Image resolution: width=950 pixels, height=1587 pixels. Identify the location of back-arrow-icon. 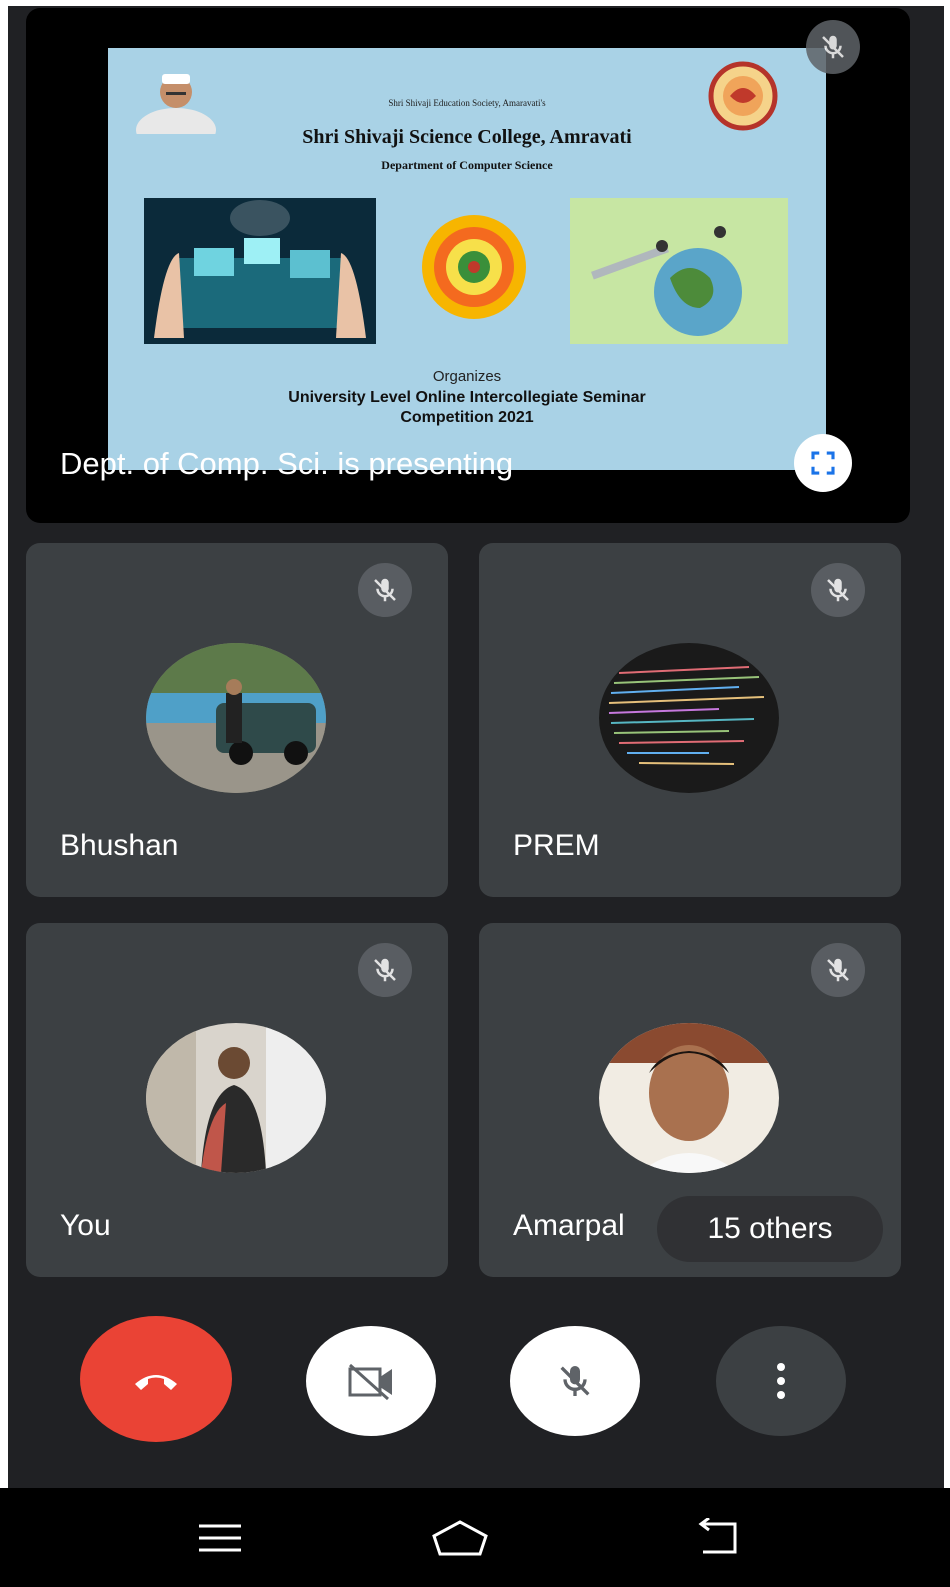
(717, 1536).